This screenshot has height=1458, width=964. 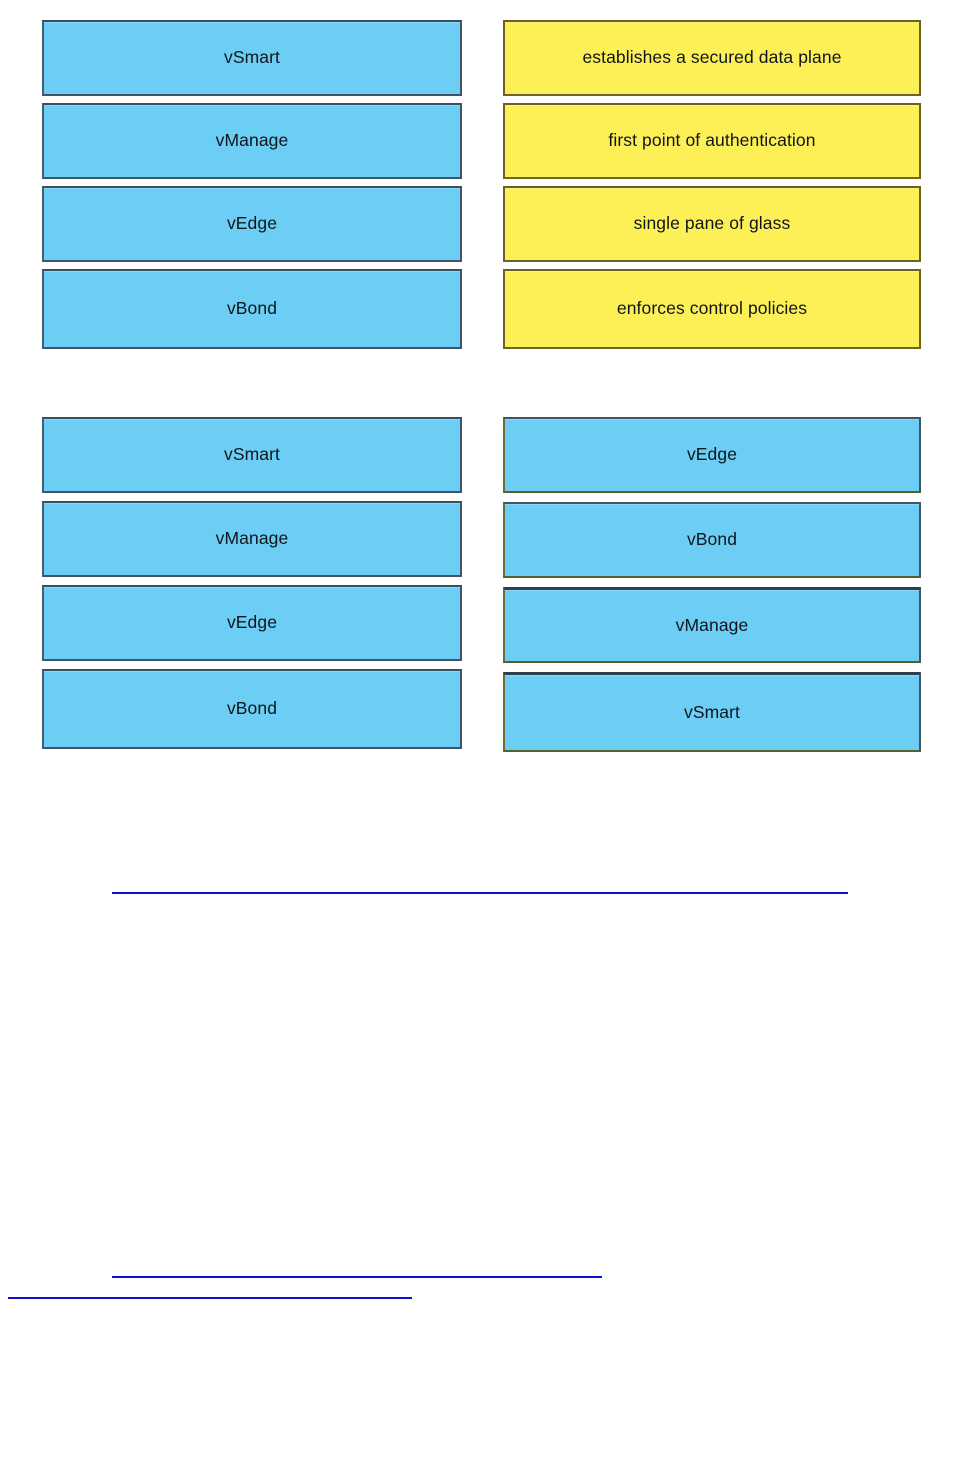 I want to click on component-tile-vmanage-top: vManage, so click(x=252, y=141).